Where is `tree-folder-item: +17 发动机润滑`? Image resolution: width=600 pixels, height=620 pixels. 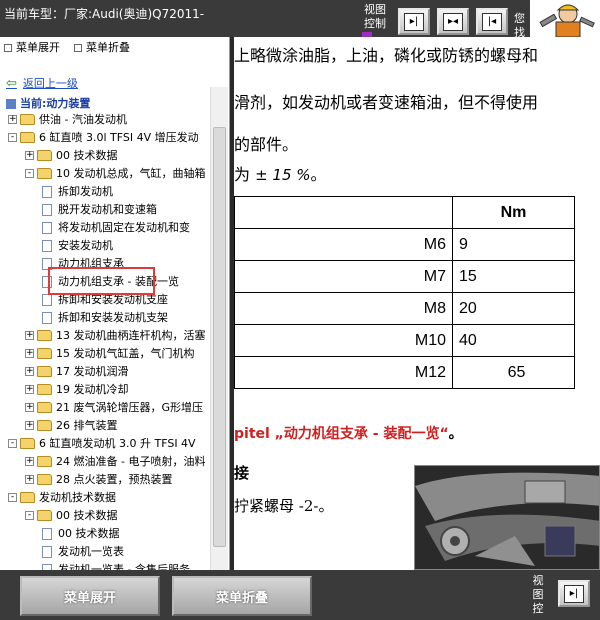 tree-folder-item: +17 发动机润滑 is located at coordinates (77, 371).